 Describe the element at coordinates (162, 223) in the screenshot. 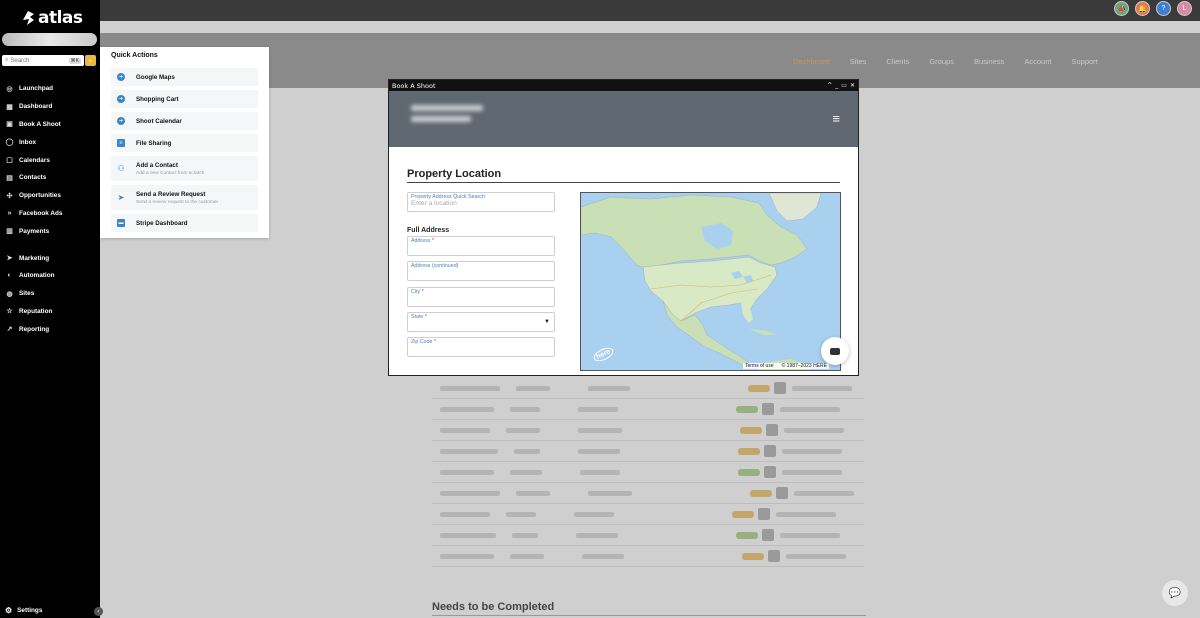

I see `quick-action-label: Stripe Dashboard` at that location.